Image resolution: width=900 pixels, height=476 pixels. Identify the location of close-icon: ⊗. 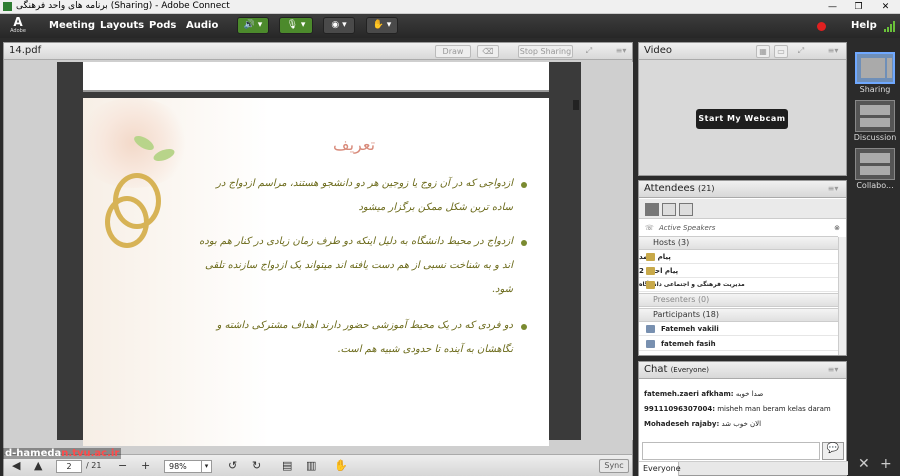
(837, 228).